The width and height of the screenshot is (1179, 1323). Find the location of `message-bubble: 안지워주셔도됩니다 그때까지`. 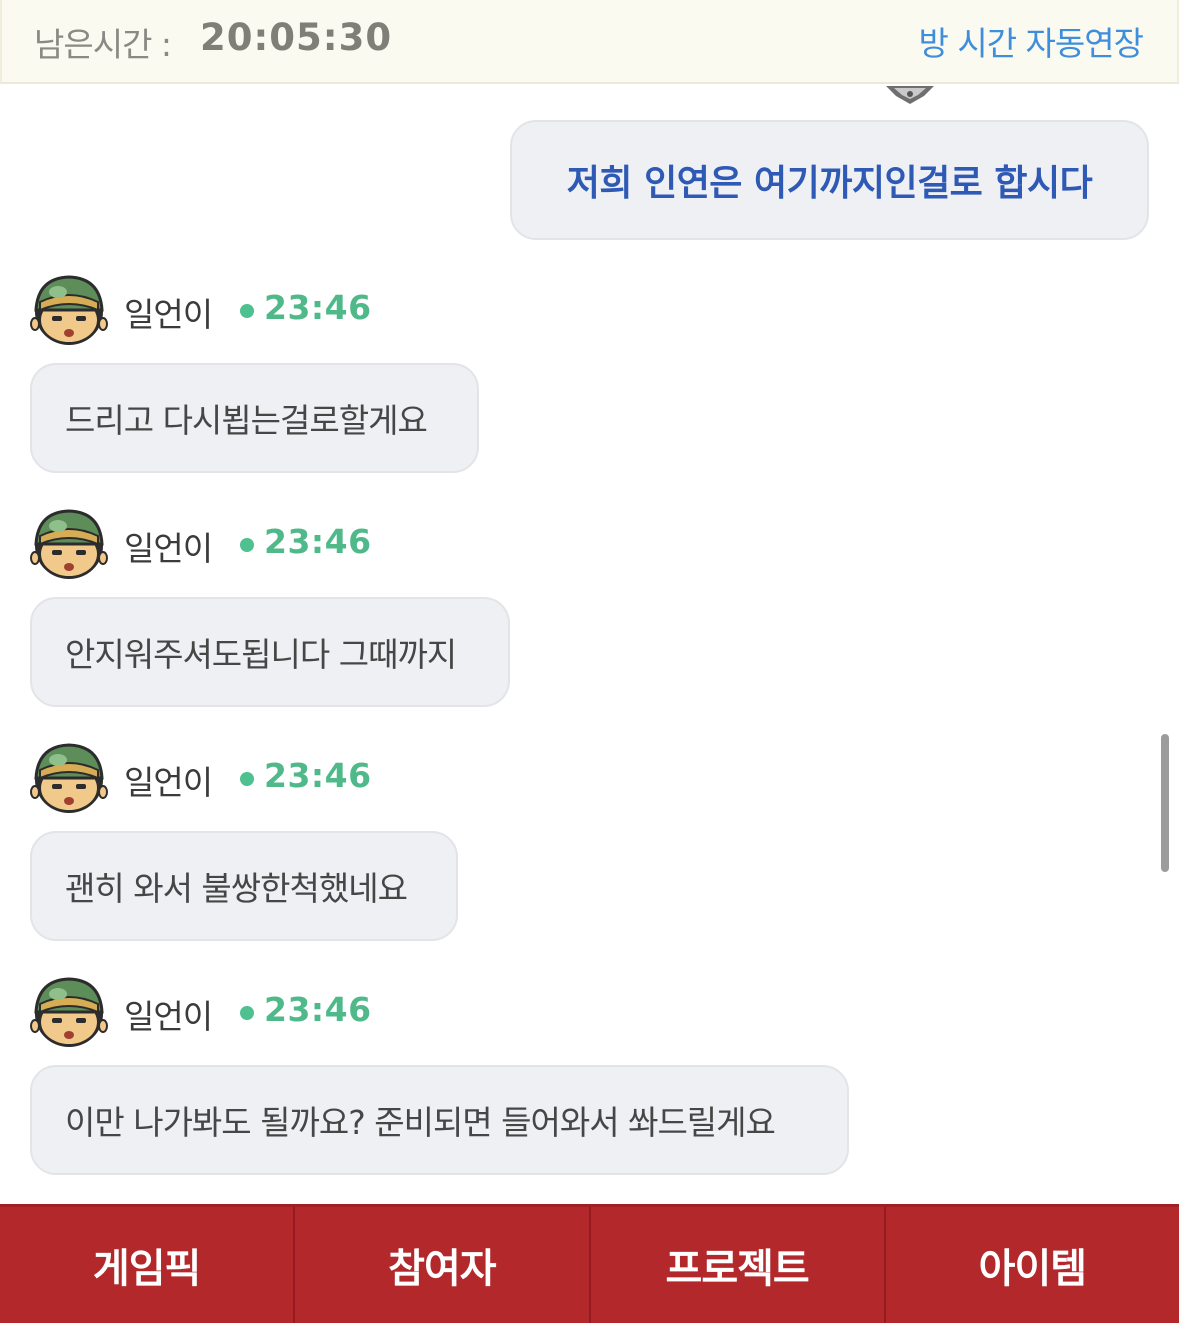

message-bubble: 안지워주셔도됩니다 그때까지 is located at coordinates (270, 652).